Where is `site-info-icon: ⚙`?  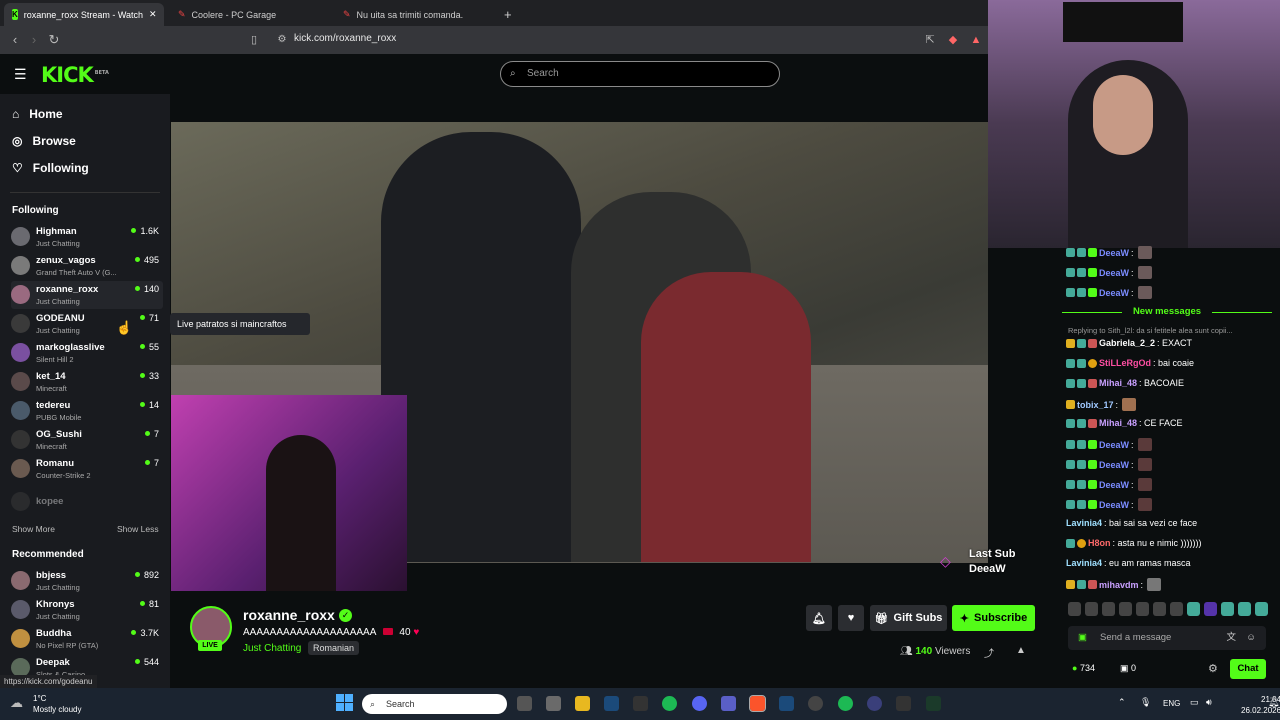
site-info-icon: ⚙ is located at coordinates (282, 40).